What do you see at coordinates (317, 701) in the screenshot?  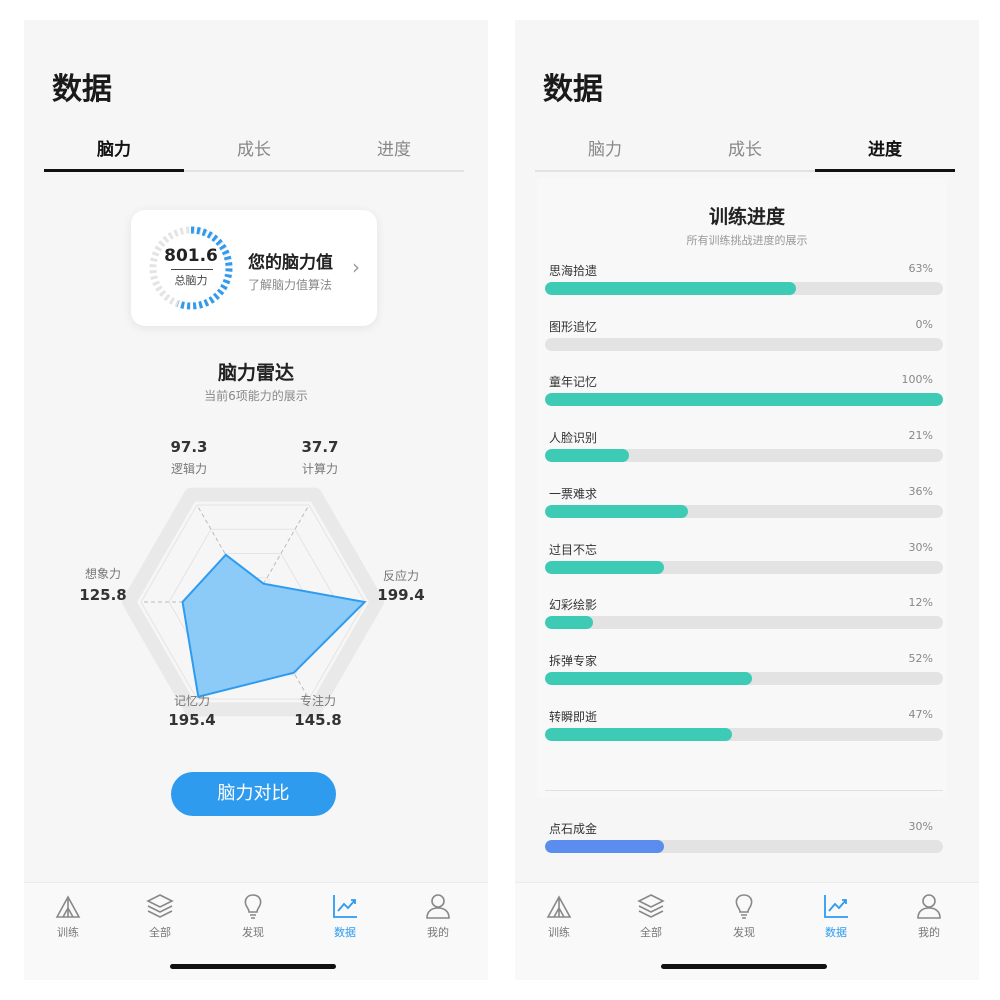 I see `radar-label-focus: 专注力` at bounding box center [317, 701].